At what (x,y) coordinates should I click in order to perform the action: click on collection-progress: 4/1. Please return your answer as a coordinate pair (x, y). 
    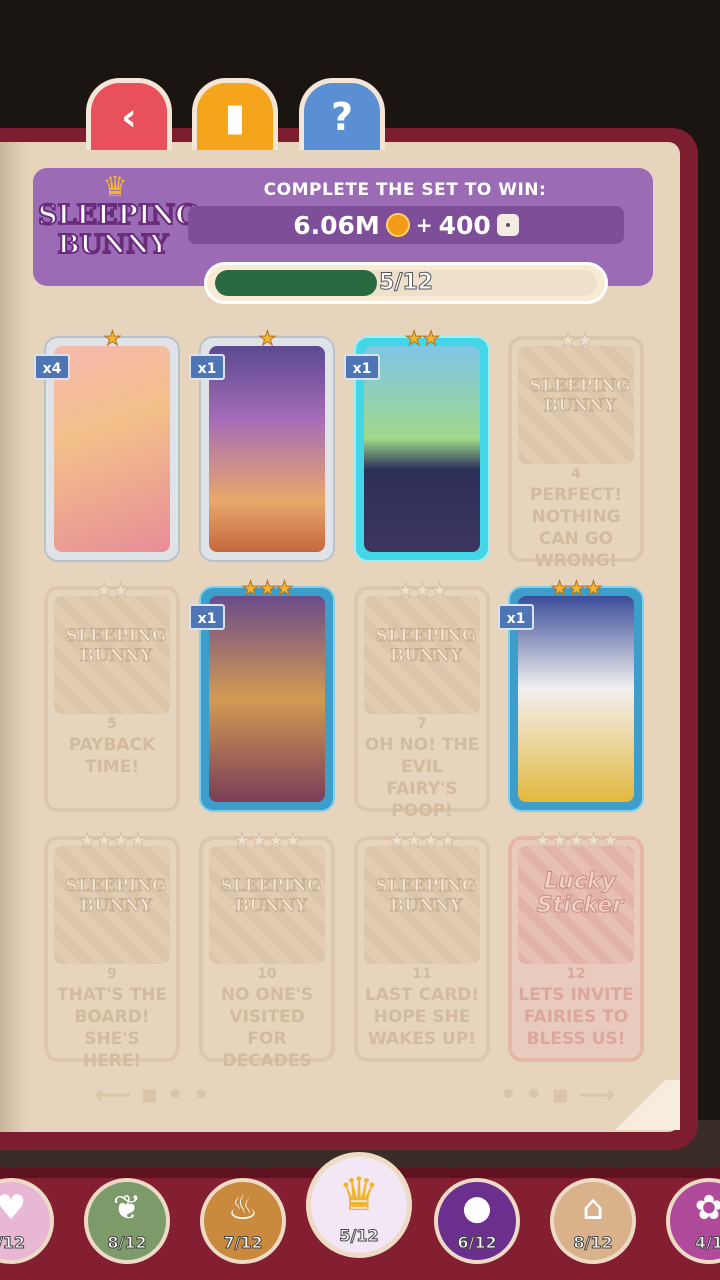
    Looking at the image, I should click on (707, 1243).